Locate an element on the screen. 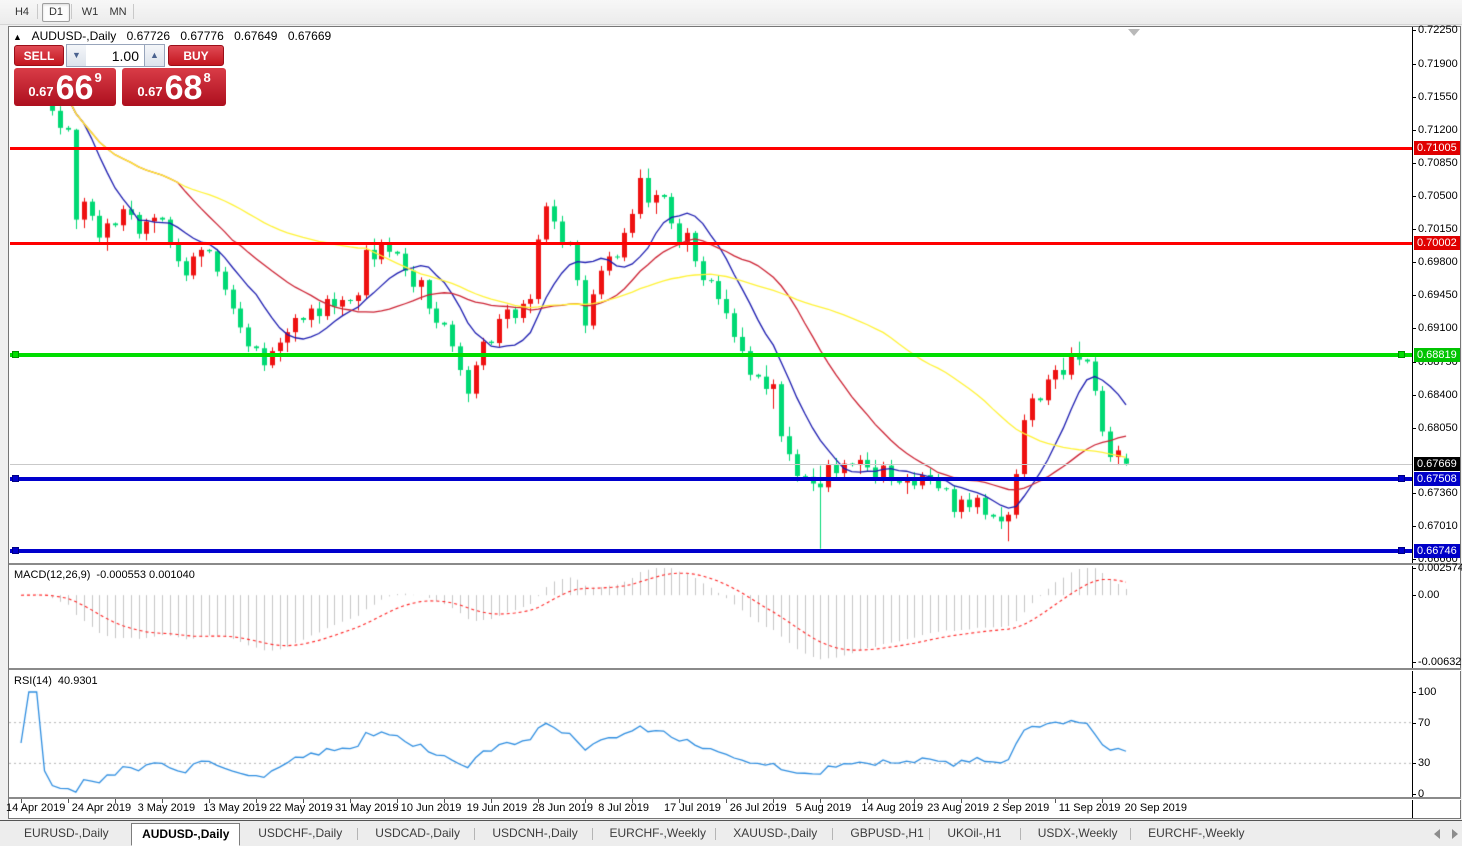  chart-tab-gbpusd-h1: GBPUSD-,H1 is located at coordinates (886, 833).